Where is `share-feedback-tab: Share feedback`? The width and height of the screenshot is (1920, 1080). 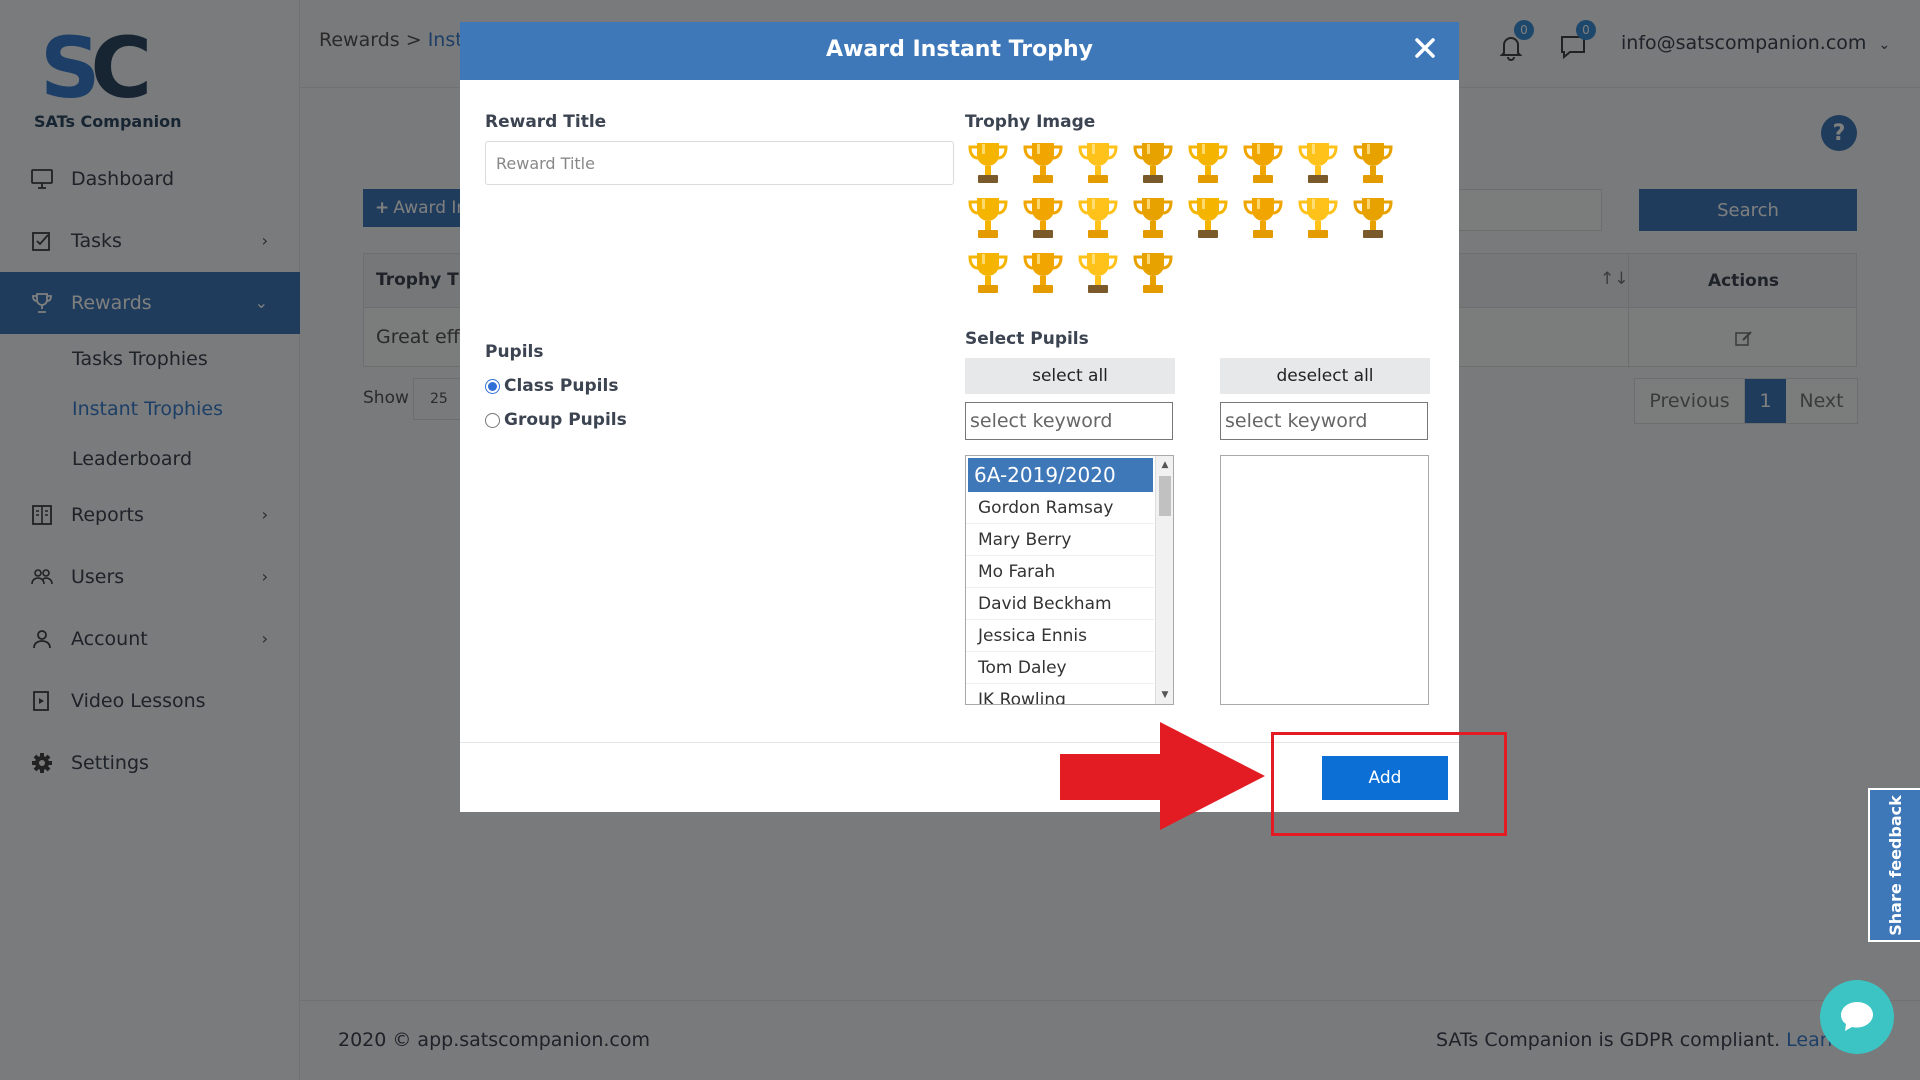
share-feedback-tab: Share feedback is located at coordinates (1894, 865).